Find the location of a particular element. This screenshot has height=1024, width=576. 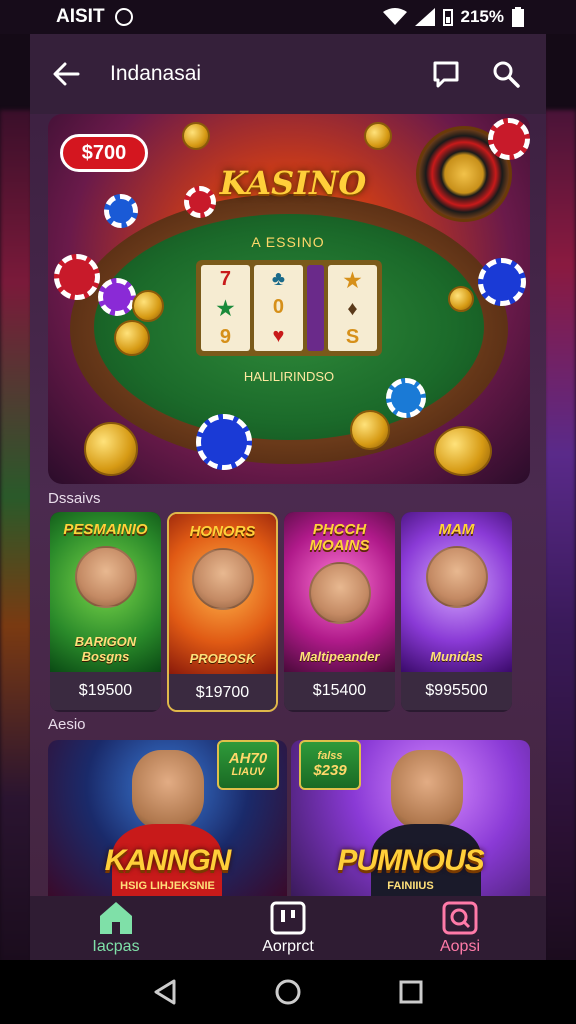

background-blur-right is located at coordinates (560, 540).